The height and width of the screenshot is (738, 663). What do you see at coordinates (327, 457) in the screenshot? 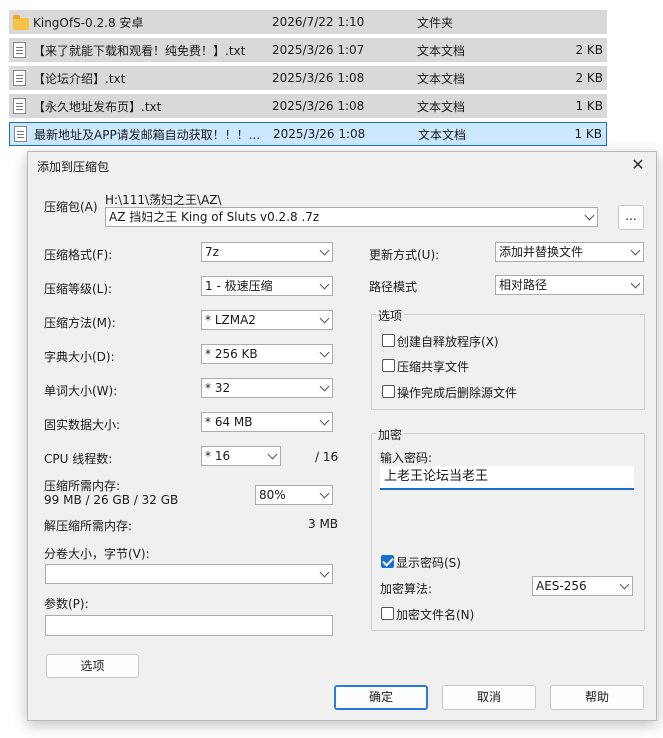
I see `cpu-total: / 16` at bounding box center [327, 457].